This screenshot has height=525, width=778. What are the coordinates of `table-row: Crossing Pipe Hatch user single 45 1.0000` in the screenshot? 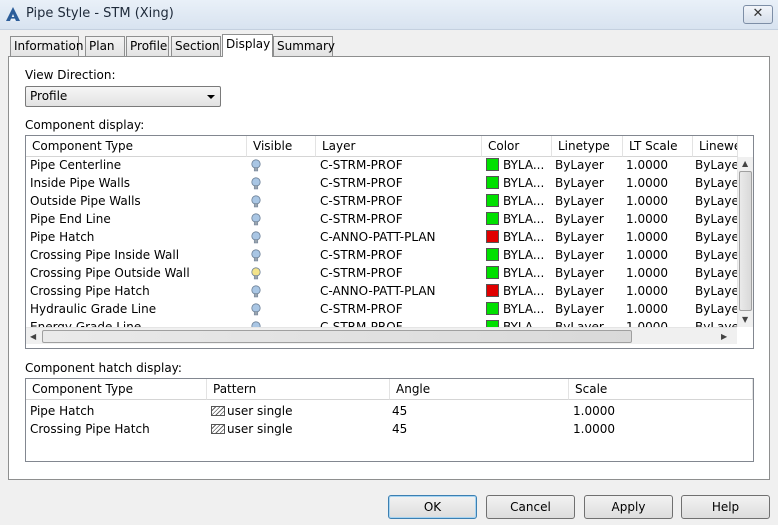 It's located at (389, 430).